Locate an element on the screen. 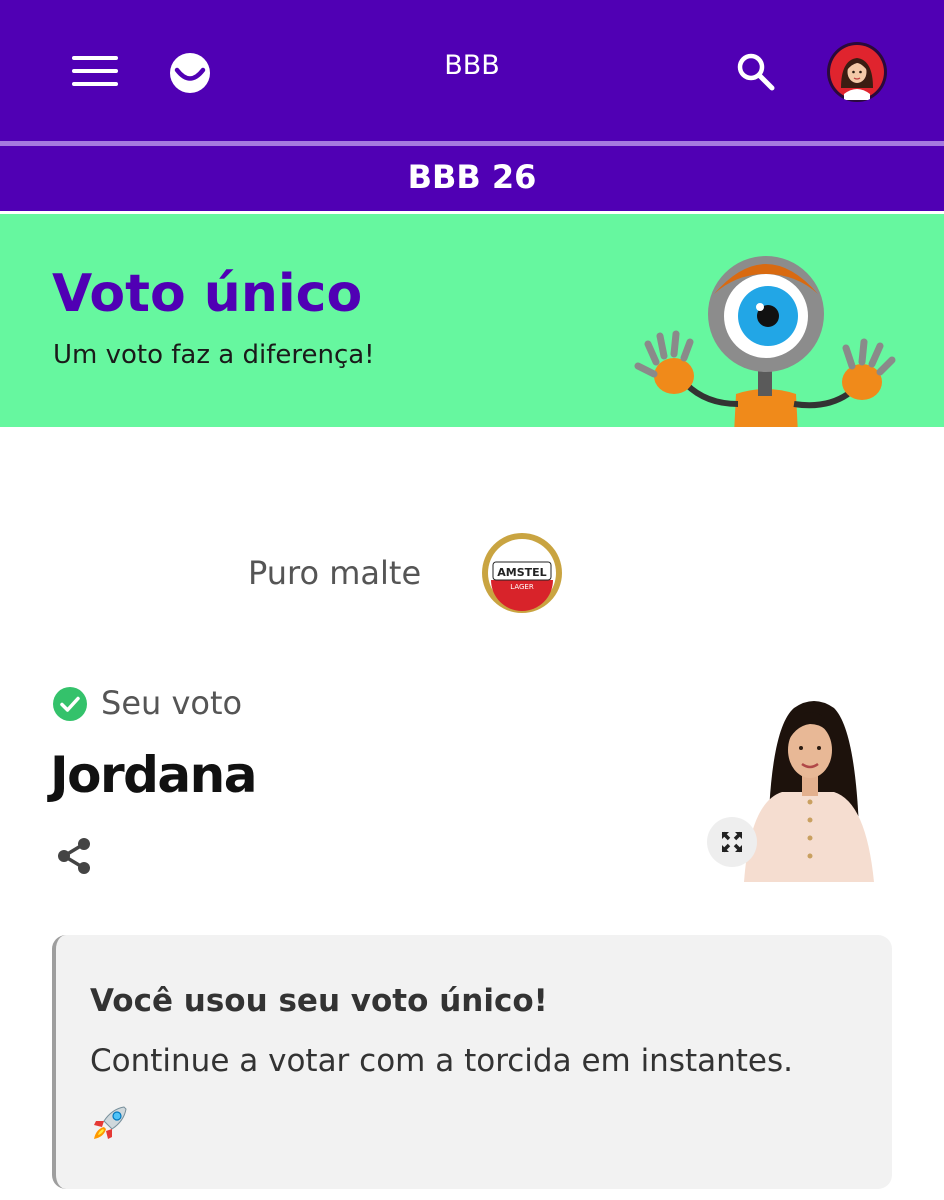 The image size is (944, 1200). sponsor-logo-text: AMSTEL is located at coordinates (521, 572).